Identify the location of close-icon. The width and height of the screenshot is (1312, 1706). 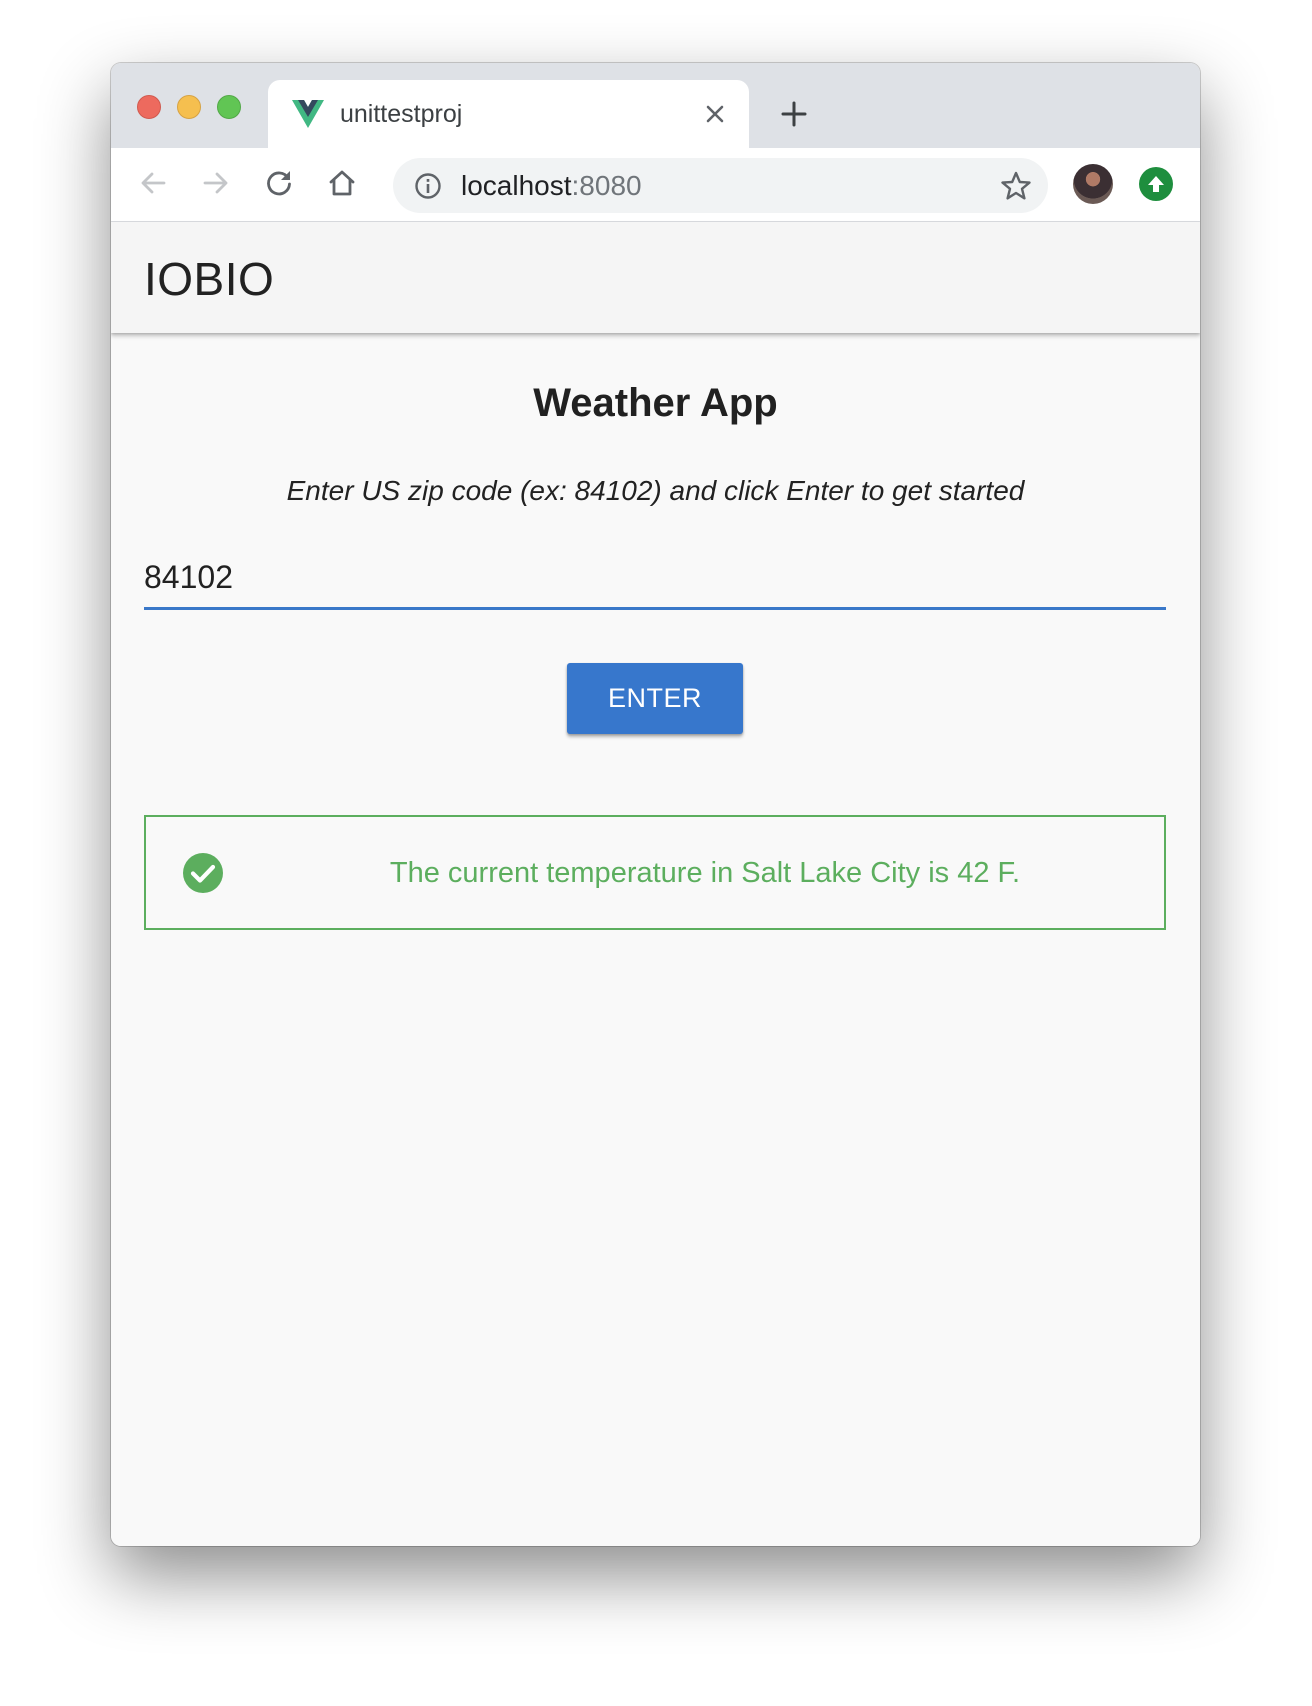
(715, 114).